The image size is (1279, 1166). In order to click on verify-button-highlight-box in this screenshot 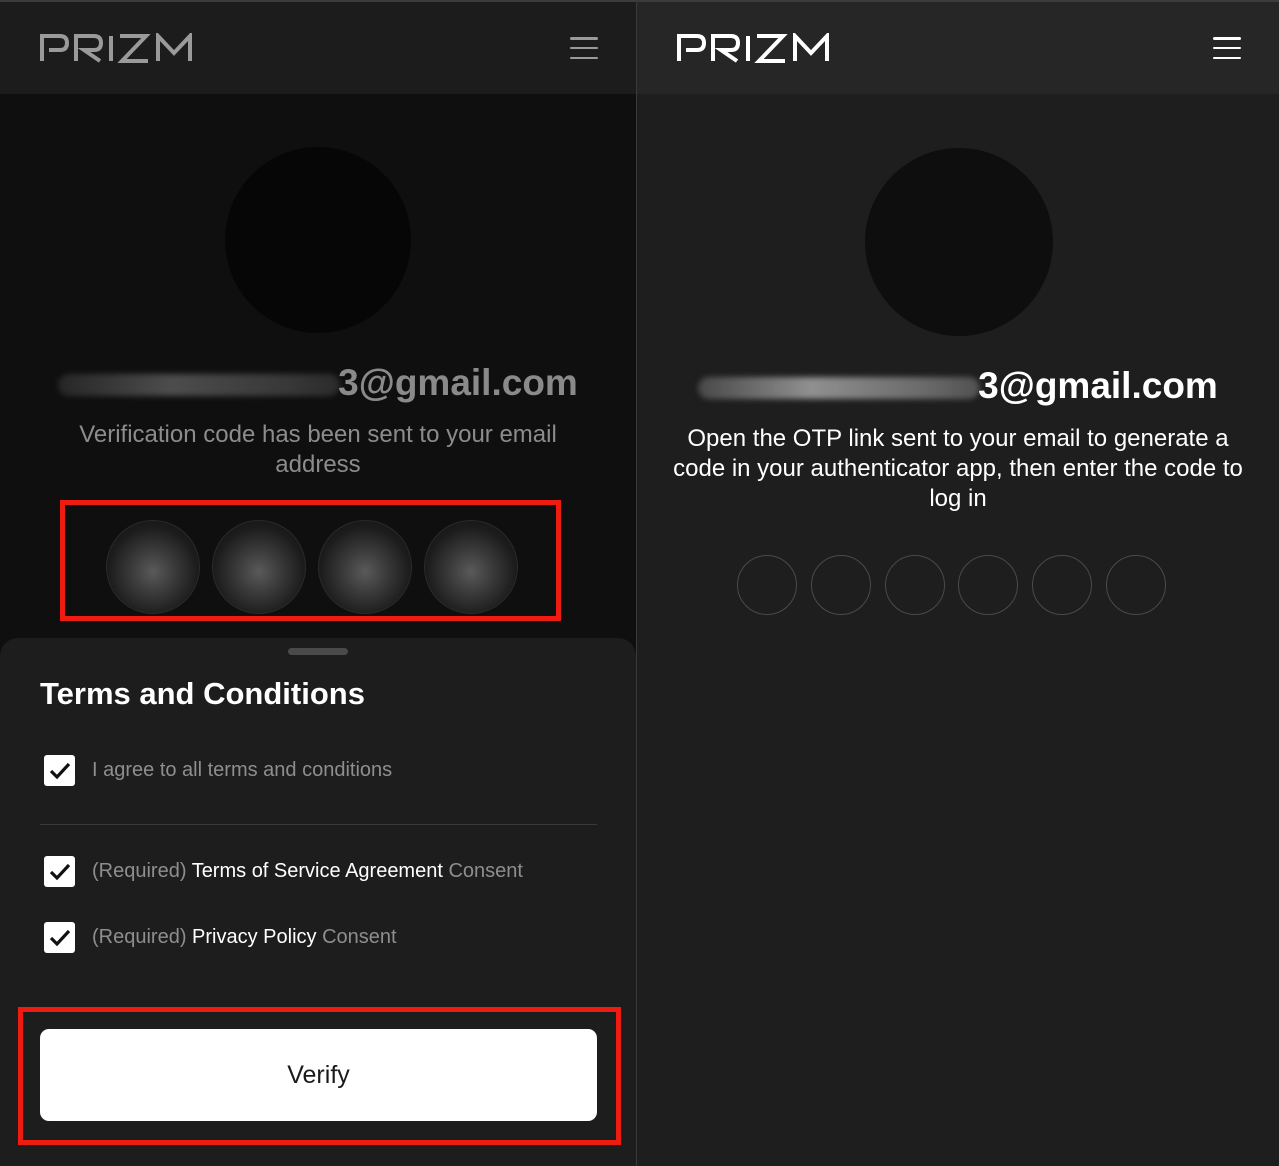, I will do `click(319, 1076)`.